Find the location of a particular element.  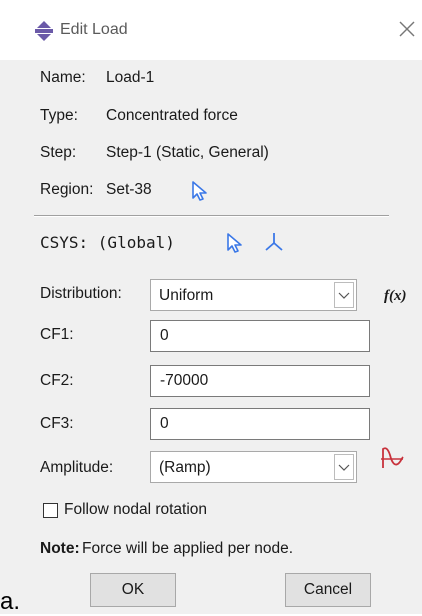

name-value: Load-1 is located at coordinates (130, 77).